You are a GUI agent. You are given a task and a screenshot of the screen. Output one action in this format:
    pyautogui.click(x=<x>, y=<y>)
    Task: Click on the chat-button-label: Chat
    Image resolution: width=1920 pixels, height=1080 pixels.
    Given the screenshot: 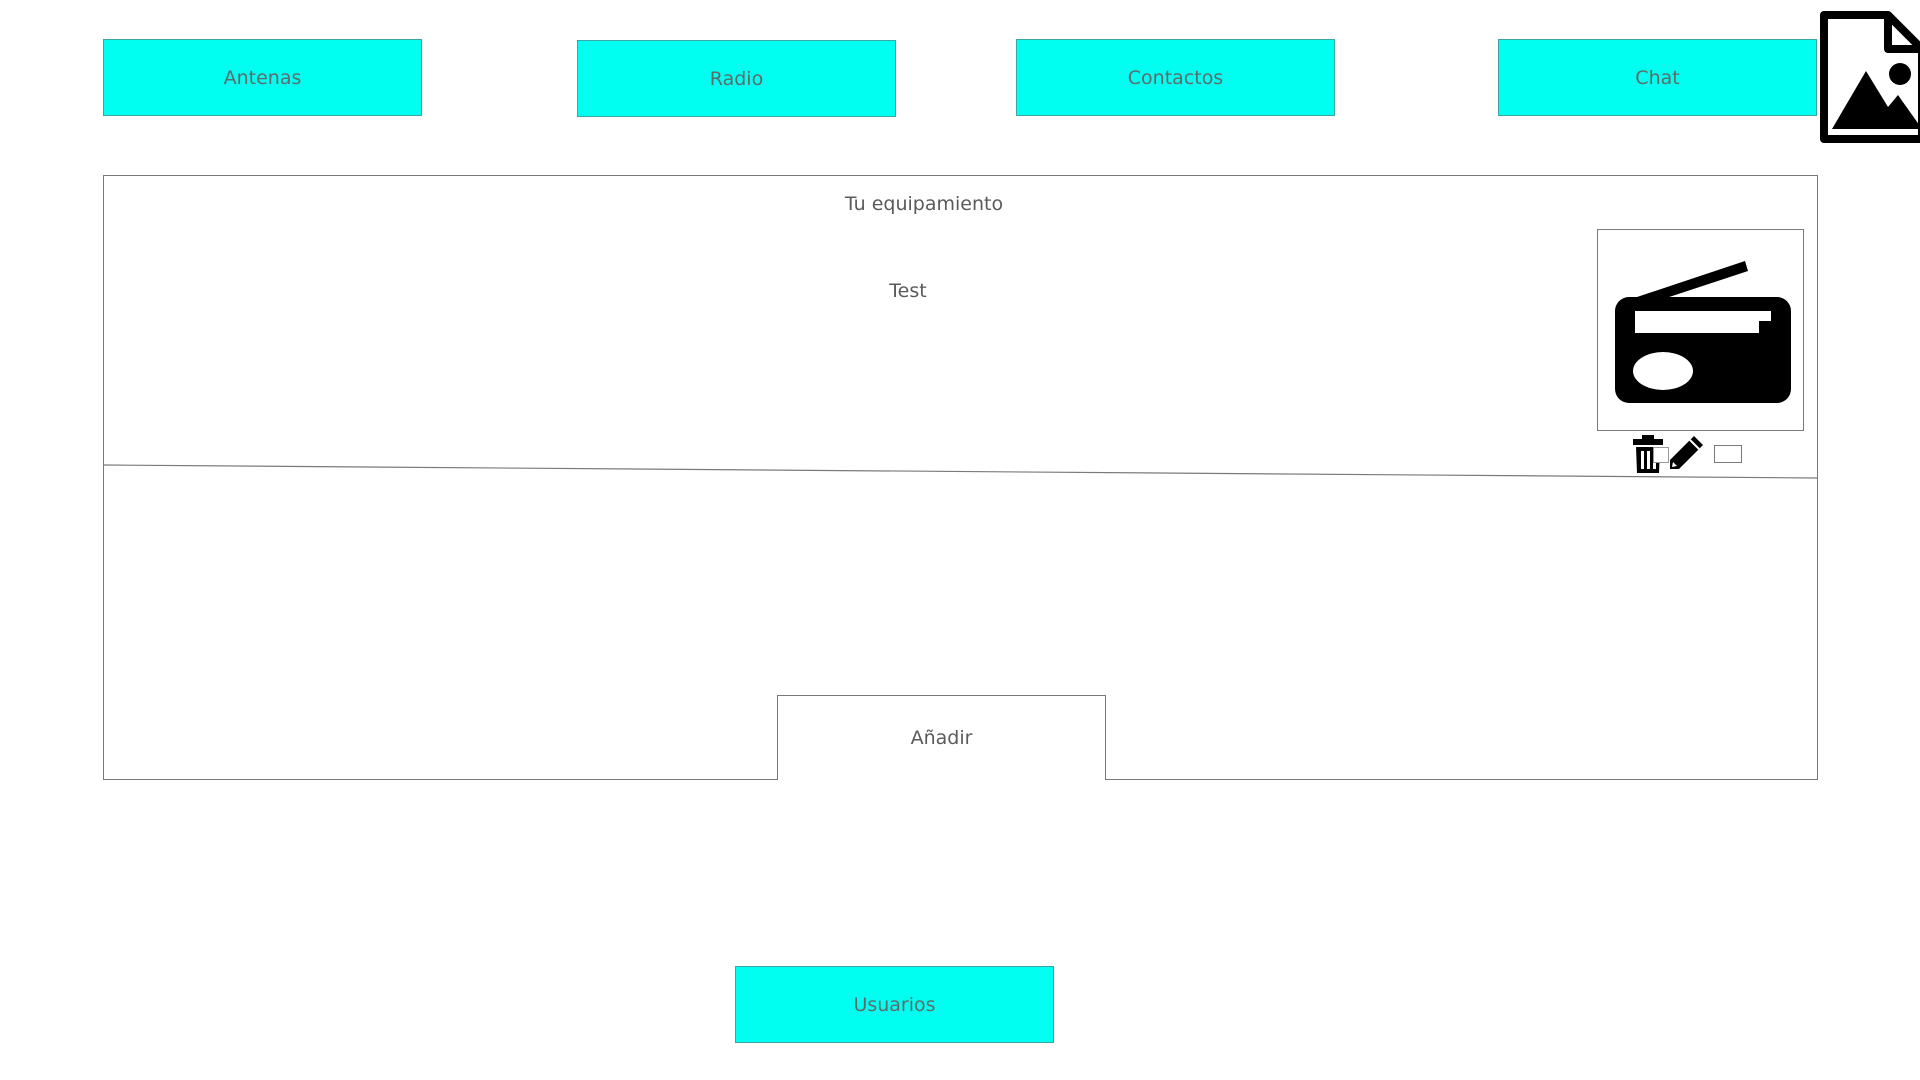 What is the action you would take?
    pyautogui.click(x=1657, y=77)
    